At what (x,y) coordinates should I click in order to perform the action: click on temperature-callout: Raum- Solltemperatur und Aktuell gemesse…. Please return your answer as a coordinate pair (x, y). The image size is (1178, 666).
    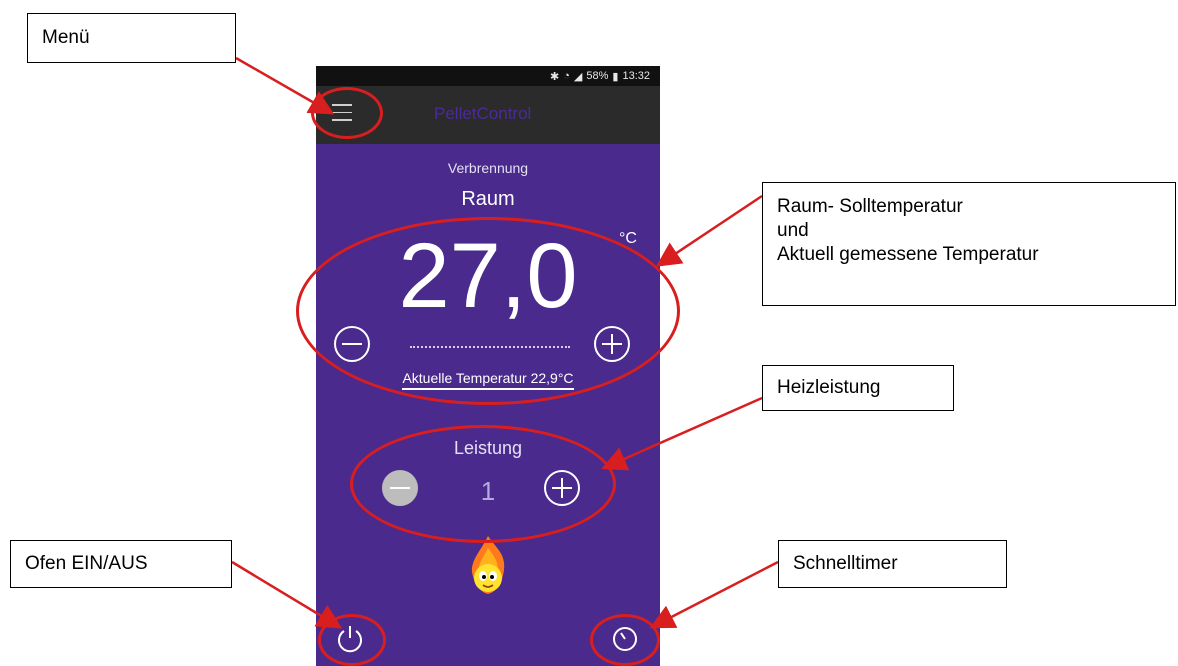
    Looking at the image, I should click on (969, 244).